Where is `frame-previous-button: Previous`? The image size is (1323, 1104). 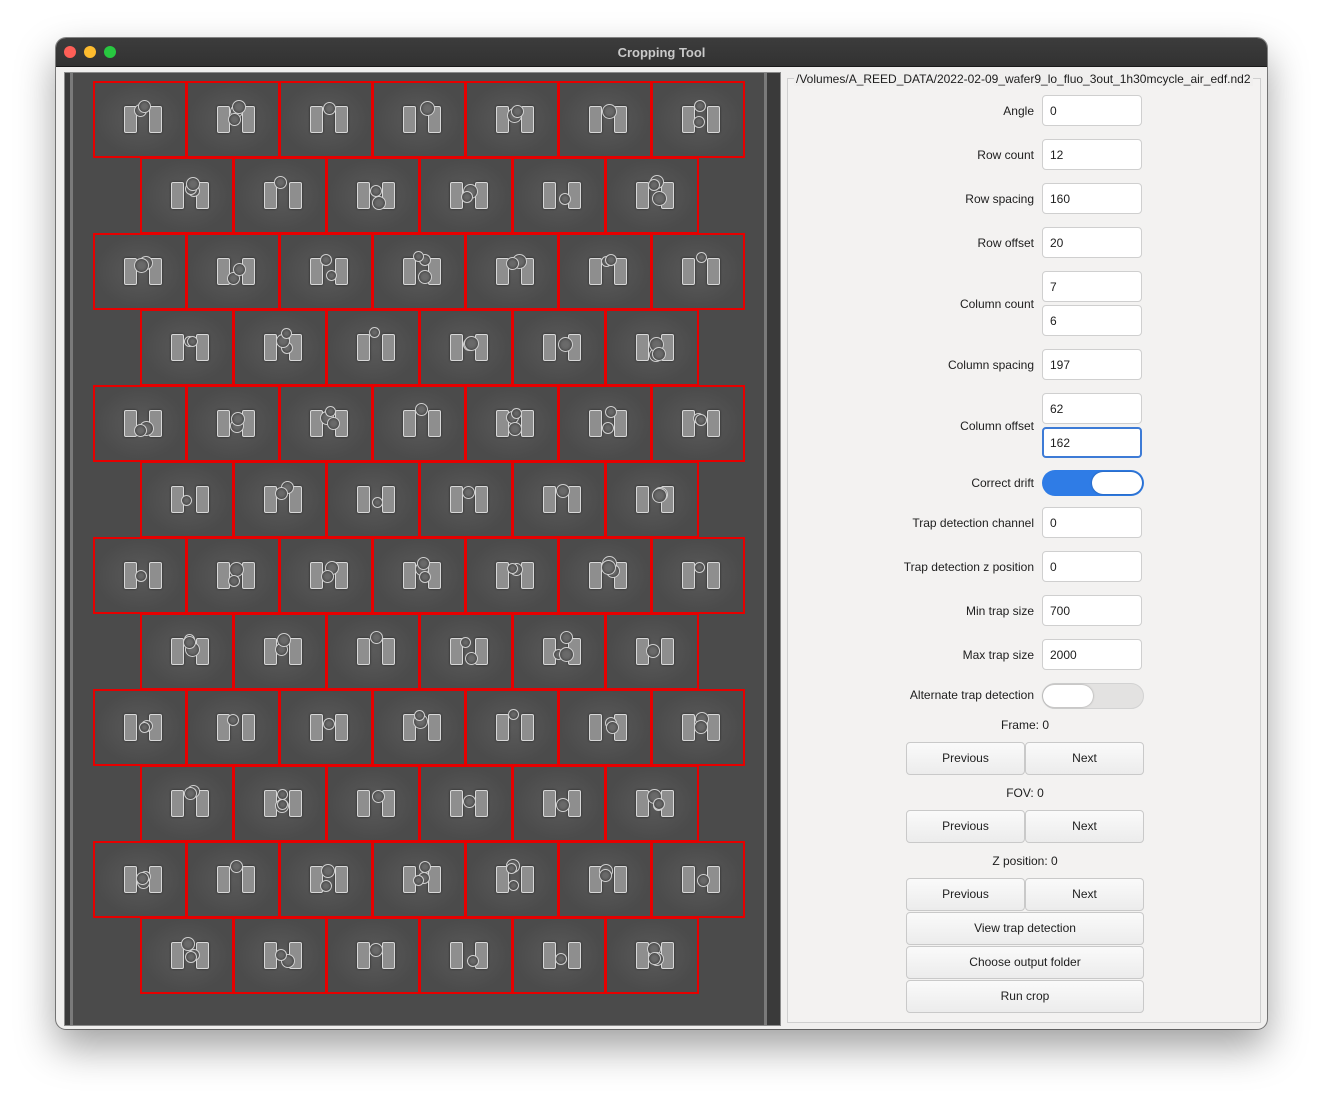 frame-previous-button: Previous is located at coordinates (965, 758).